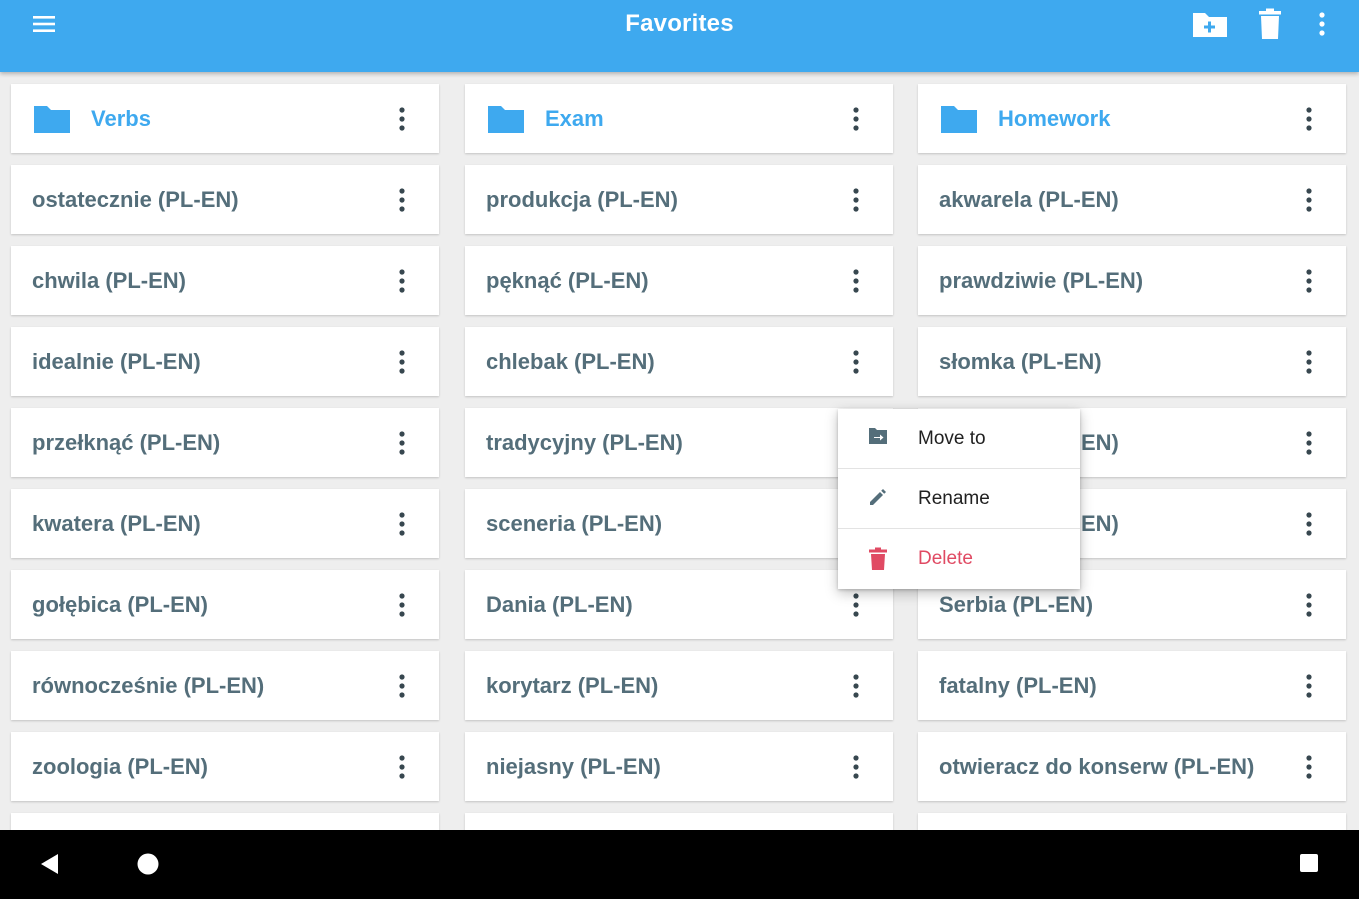 This screenshot has width=1359, height=899. I want to click on word-label: chlebak (PL-EN), so click(570, 361).